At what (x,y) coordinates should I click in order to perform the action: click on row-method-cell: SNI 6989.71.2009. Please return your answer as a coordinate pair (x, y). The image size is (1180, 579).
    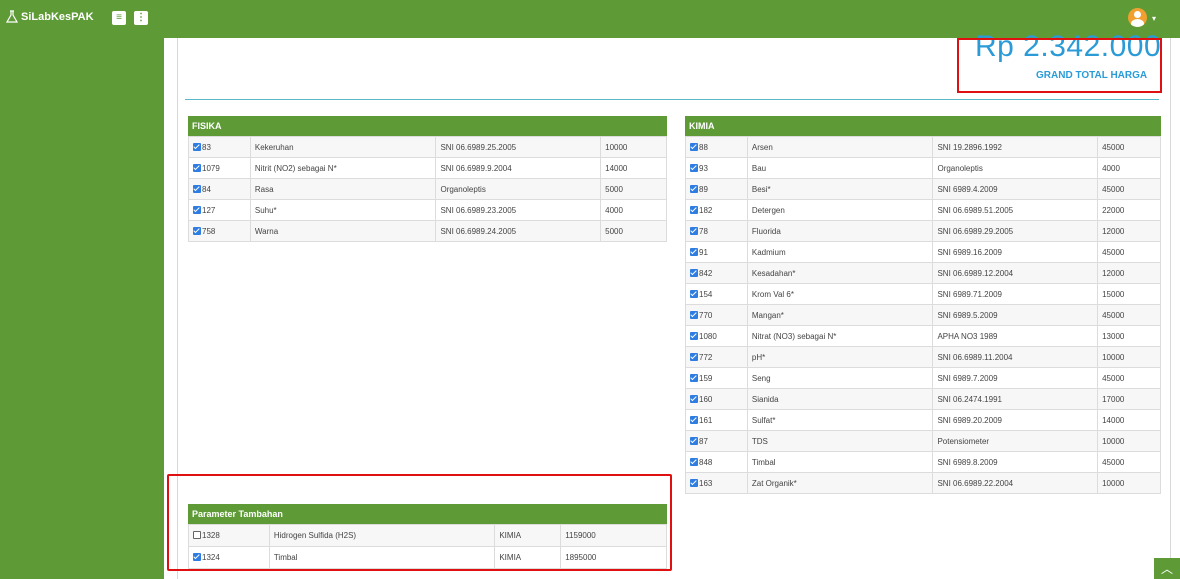
    Looking at the image, I should click on (1015, 294).